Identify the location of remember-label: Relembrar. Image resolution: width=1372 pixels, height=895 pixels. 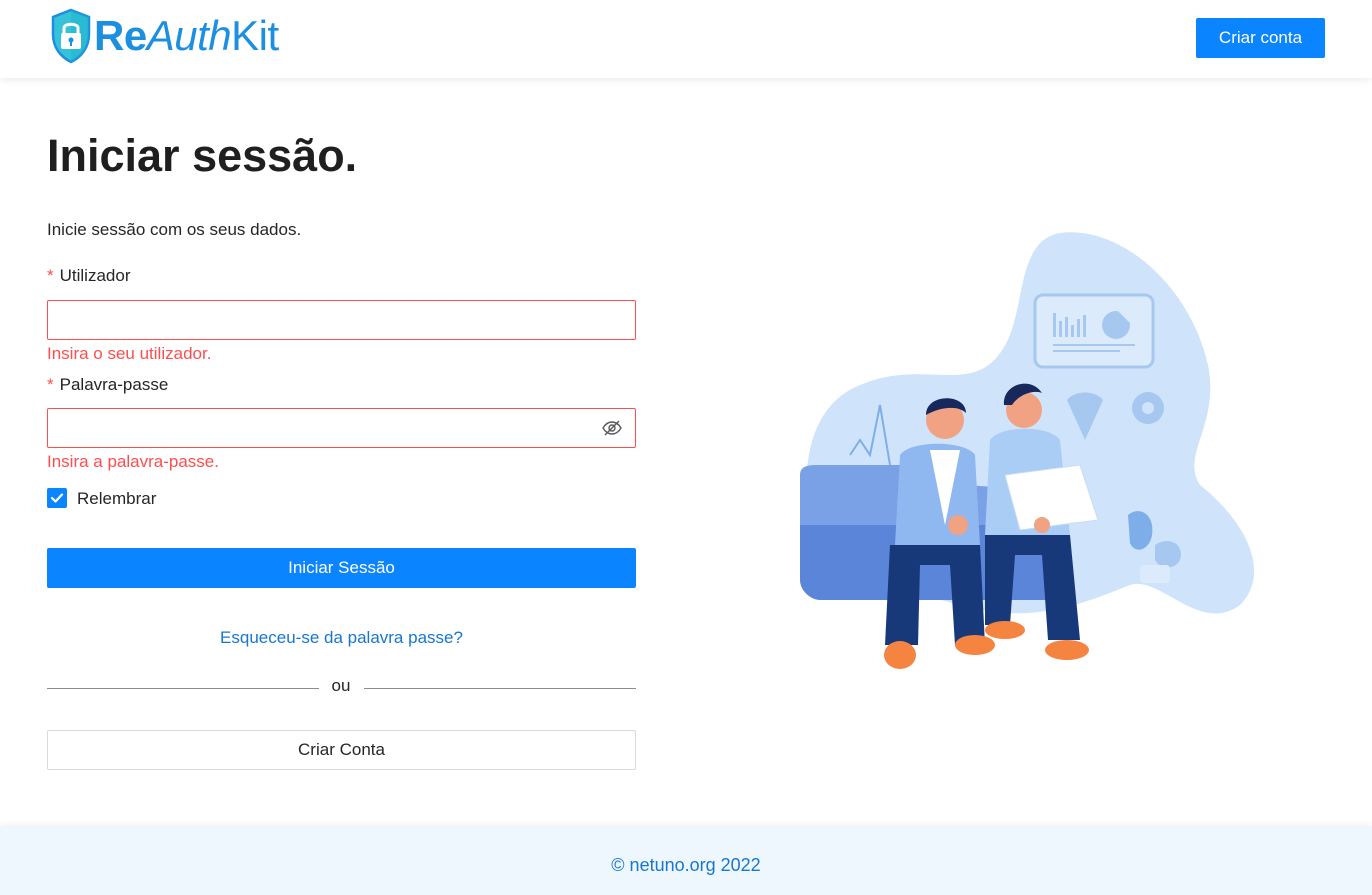
(116, 499).